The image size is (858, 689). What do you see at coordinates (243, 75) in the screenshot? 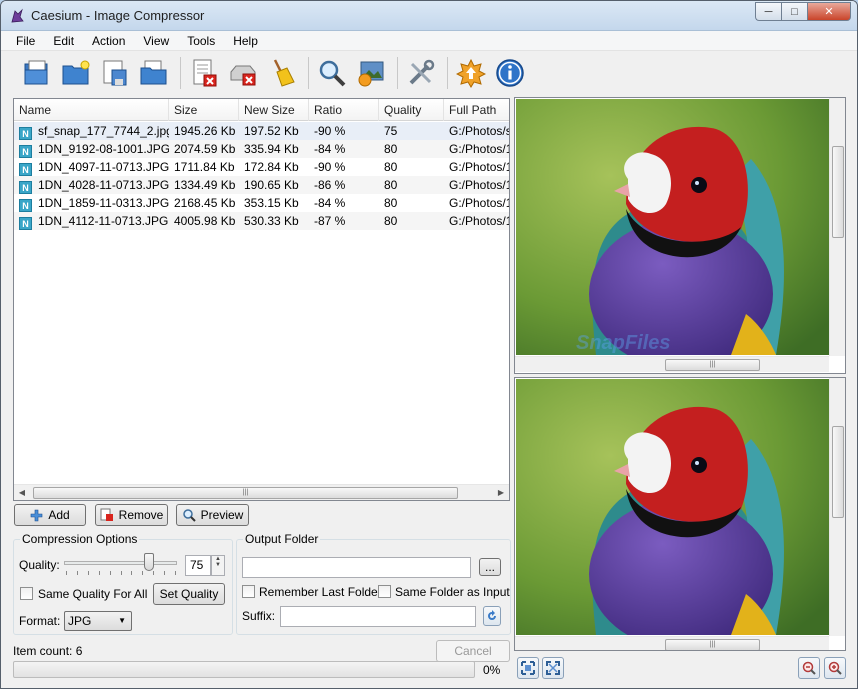
I see `clear-list-icon` at bounding box center [243, 75].